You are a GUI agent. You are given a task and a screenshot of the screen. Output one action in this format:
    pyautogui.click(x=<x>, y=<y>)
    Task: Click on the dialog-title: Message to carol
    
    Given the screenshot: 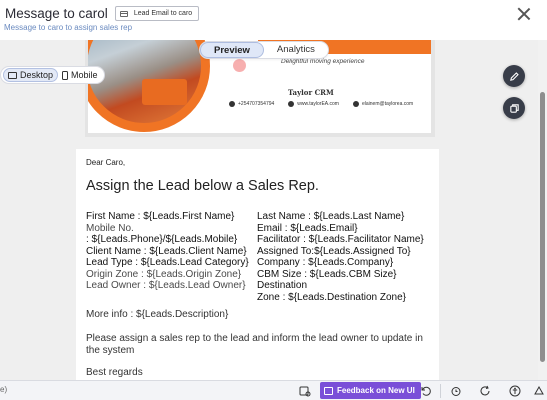 What is the action you would take?
    pyautogui.click(x=56, y=13)
    